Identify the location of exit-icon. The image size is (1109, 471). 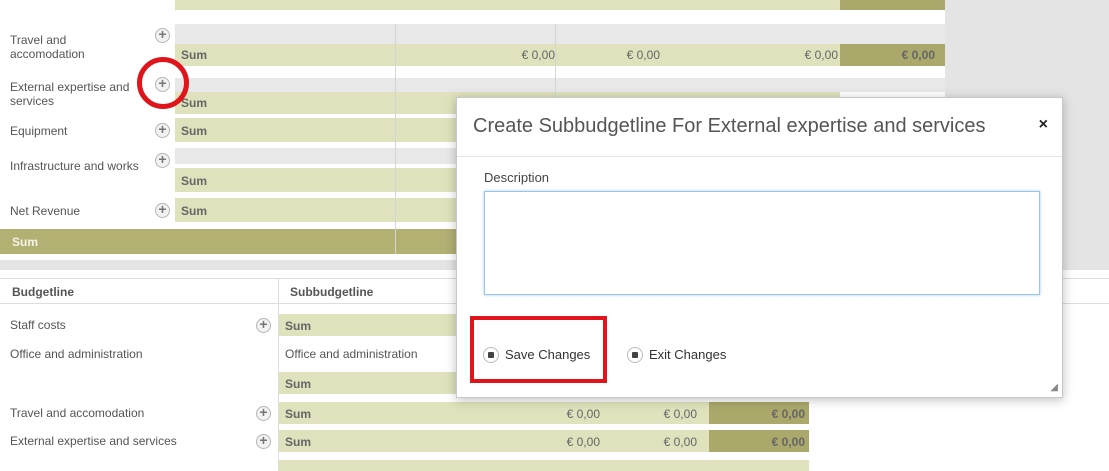
(635, 355).